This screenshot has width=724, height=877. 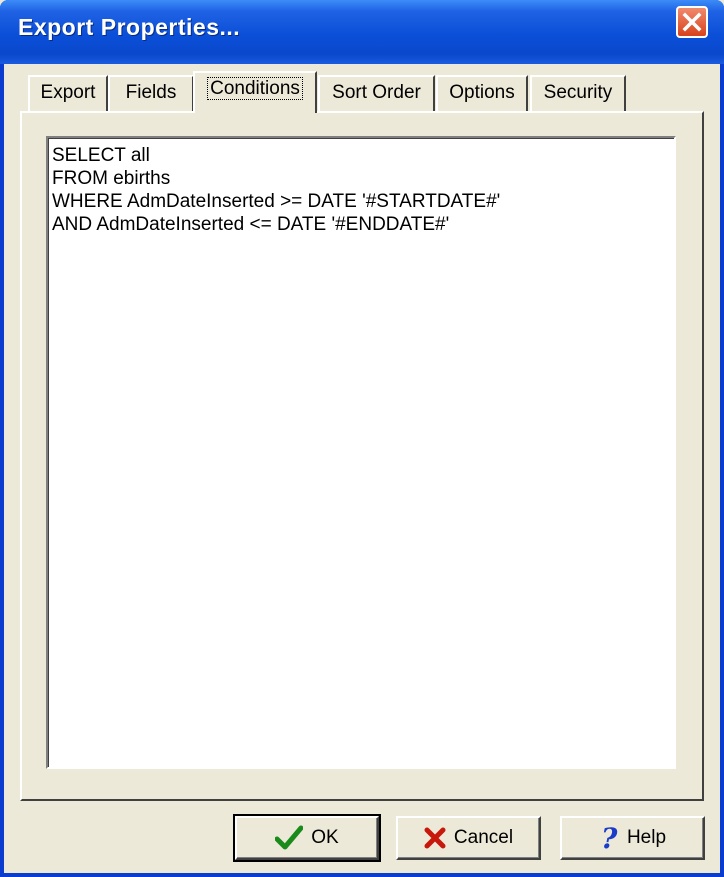 I want to click on help-button-label: Help, so click(x=646, y=837).